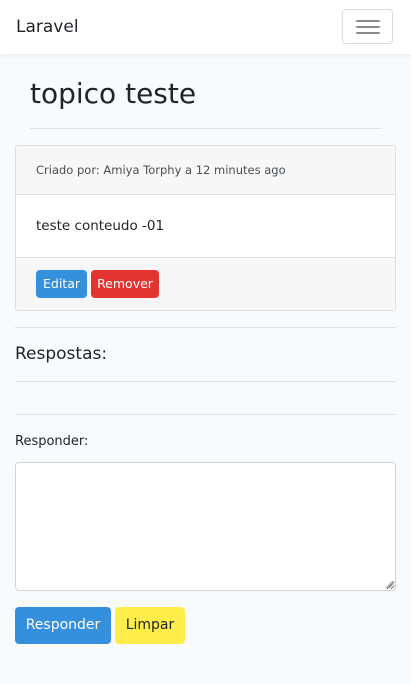 This screenshot has height=684, width=411. I want to click on navbar-brand: Laravel, so click(47, 27).